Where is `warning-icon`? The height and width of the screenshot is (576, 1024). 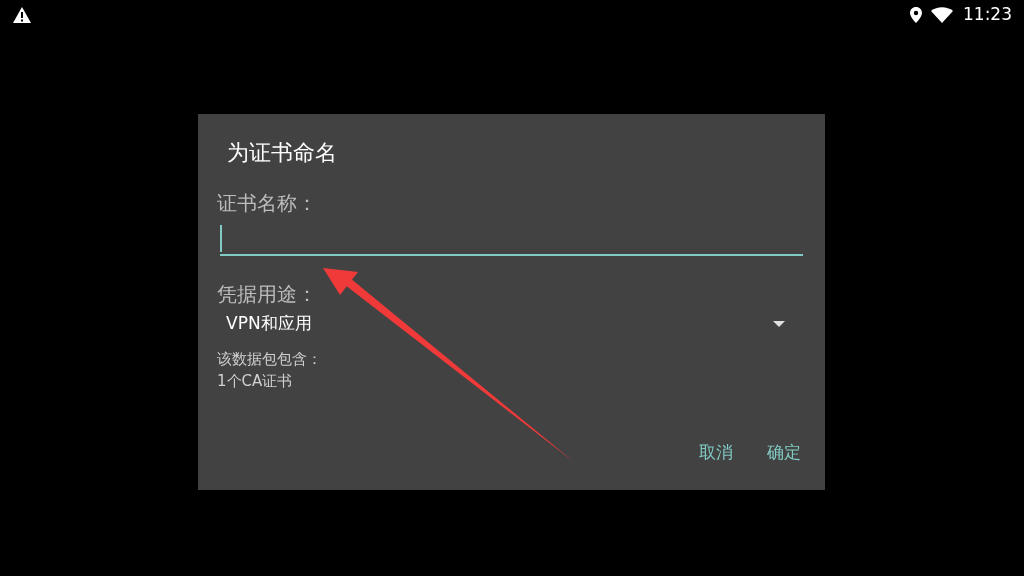
warning-icon is located at coordinates (22, 15).